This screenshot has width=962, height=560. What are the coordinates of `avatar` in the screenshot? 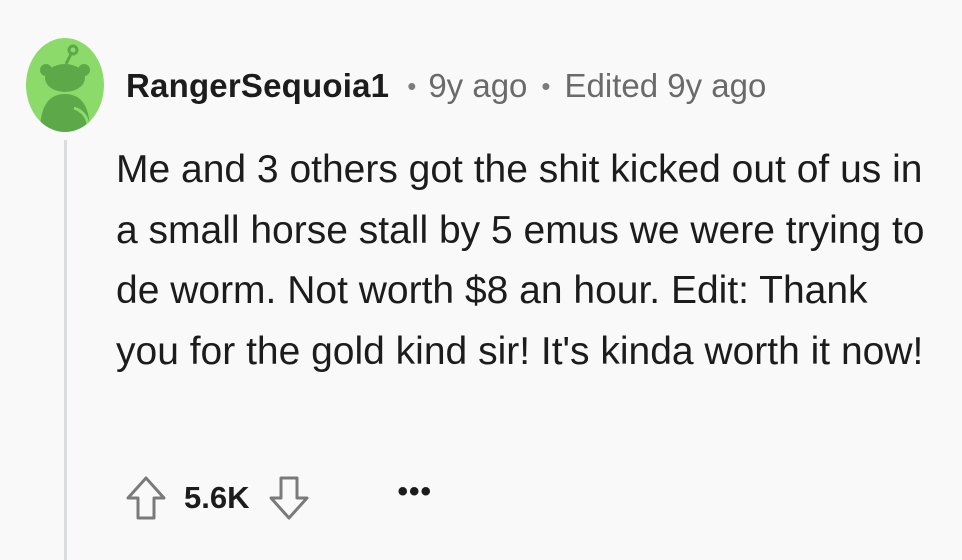 It's located at (65, 85).